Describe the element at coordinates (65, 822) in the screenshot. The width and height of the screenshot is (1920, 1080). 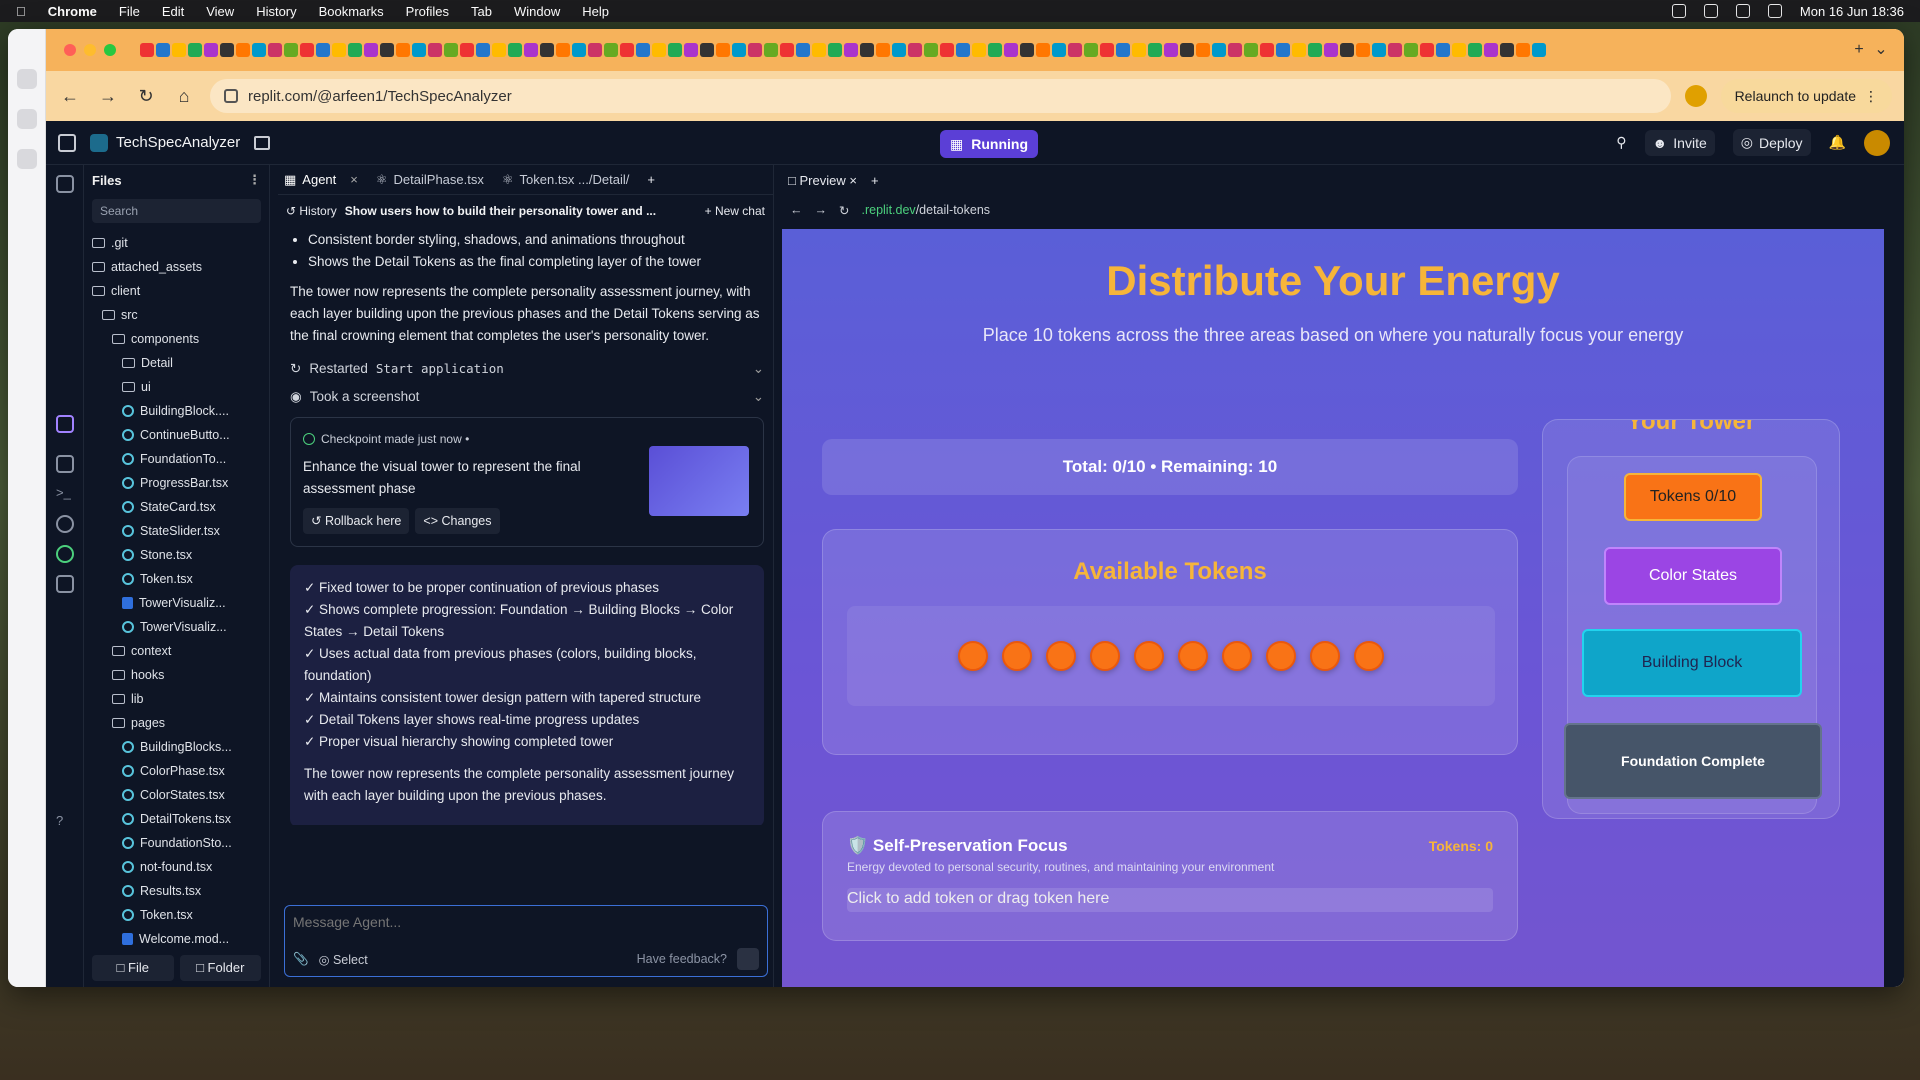
I see `help-icon: ?` at that location.